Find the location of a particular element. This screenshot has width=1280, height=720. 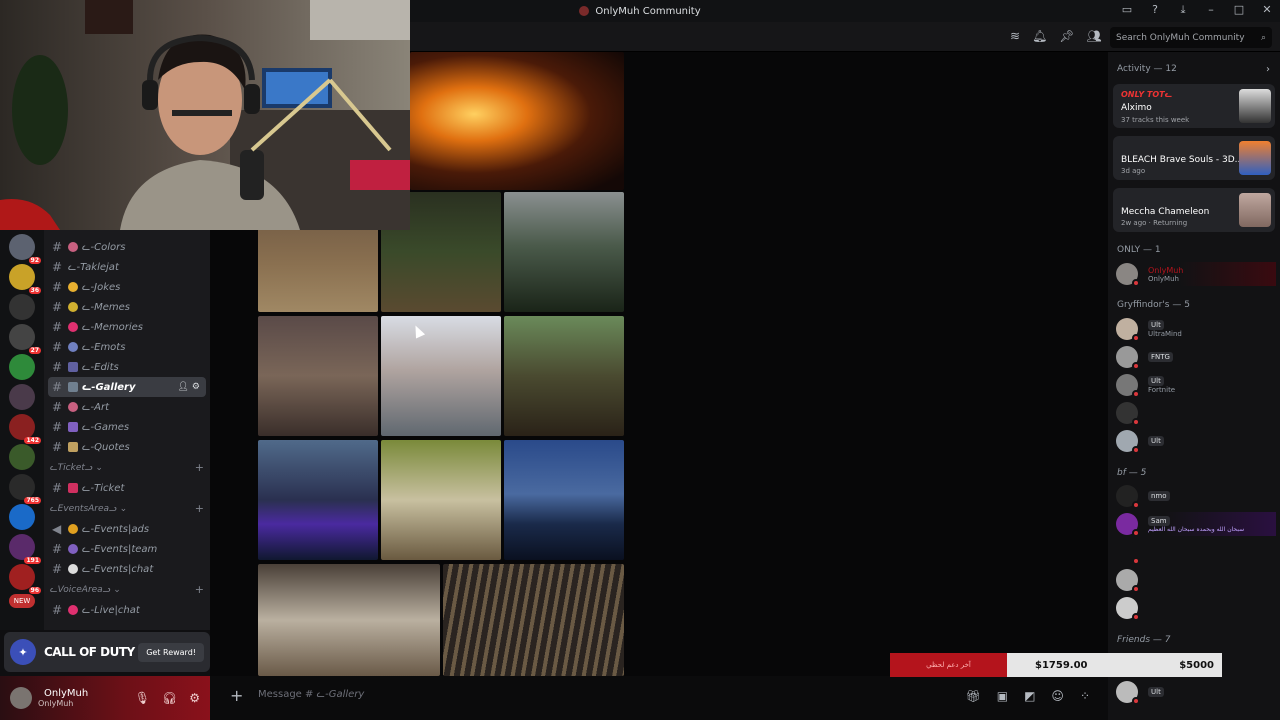

channel-taklejat: # ᓚ-Taklejat is located at coordinates (127, 267).